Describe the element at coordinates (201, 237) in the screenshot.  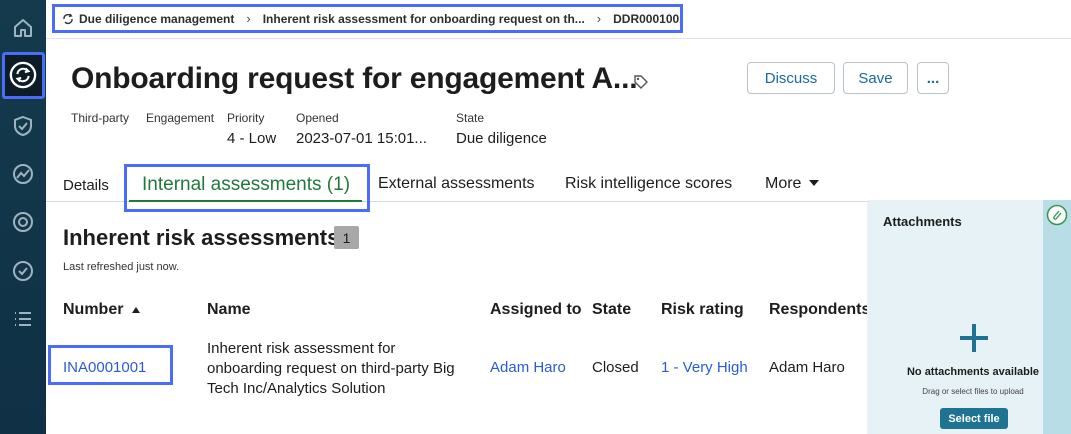
I see `section-title: Inherent risk assessments` at that location.